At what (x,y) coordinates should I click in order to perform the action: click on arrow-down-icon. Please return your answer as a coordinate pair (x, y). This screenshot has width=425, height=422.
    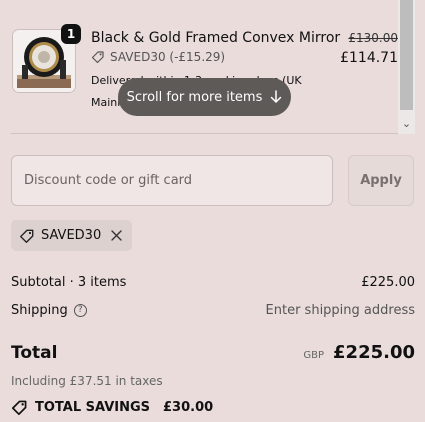
    Looking at the image, I should click on (276, 96).